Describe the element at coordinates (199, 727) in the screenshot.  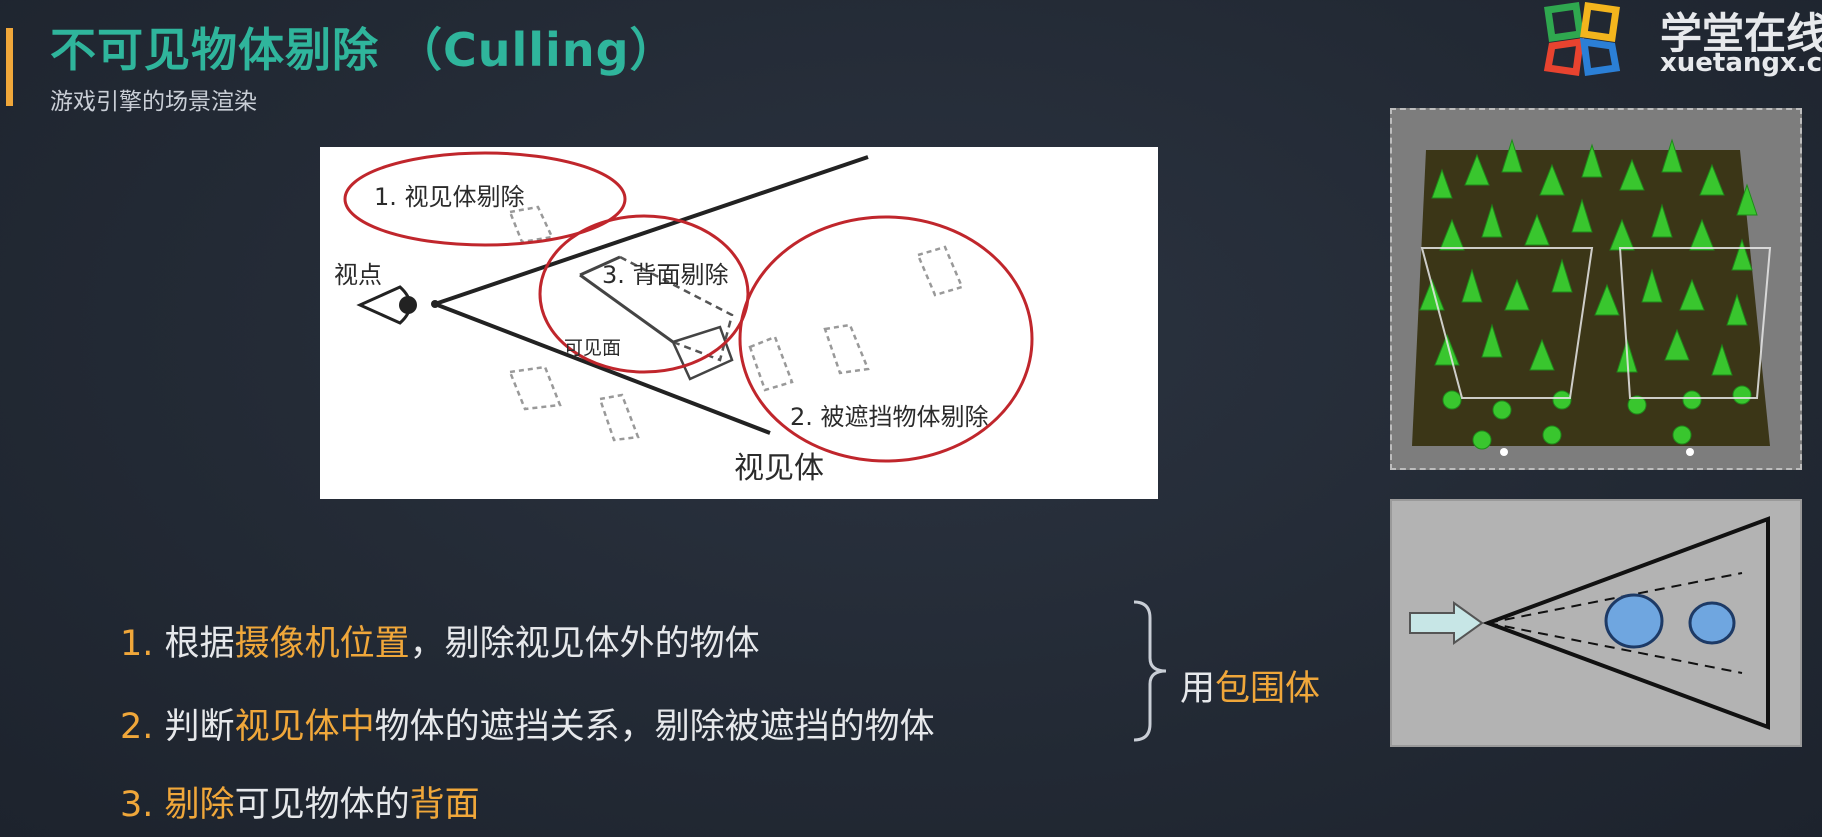
I see `point-2-pre: 判断` at that location.